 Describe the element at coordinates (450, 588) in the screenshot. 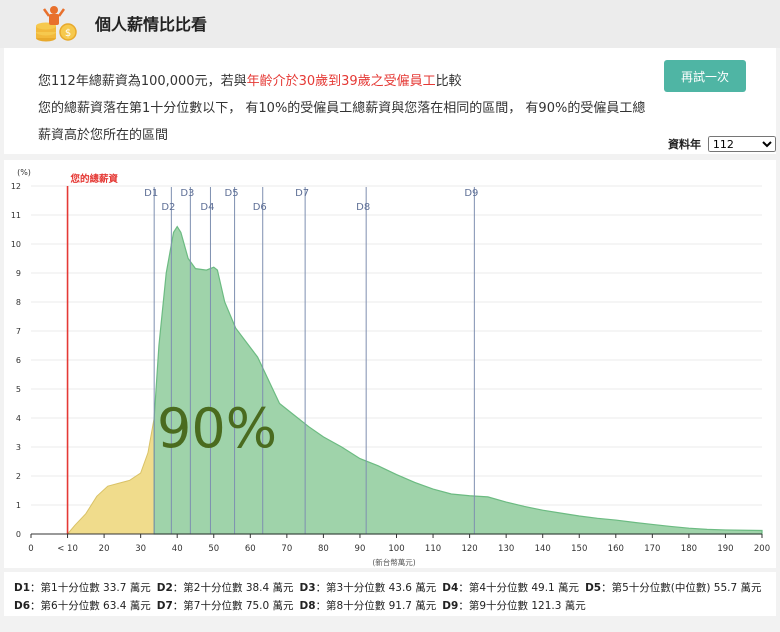

I see `legend-key: D4` at that location.